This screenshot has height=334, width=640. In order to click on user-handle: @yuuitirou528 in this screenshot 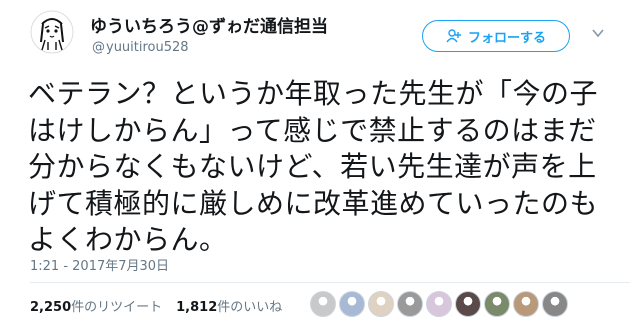, I will do `click(140, 47)`.